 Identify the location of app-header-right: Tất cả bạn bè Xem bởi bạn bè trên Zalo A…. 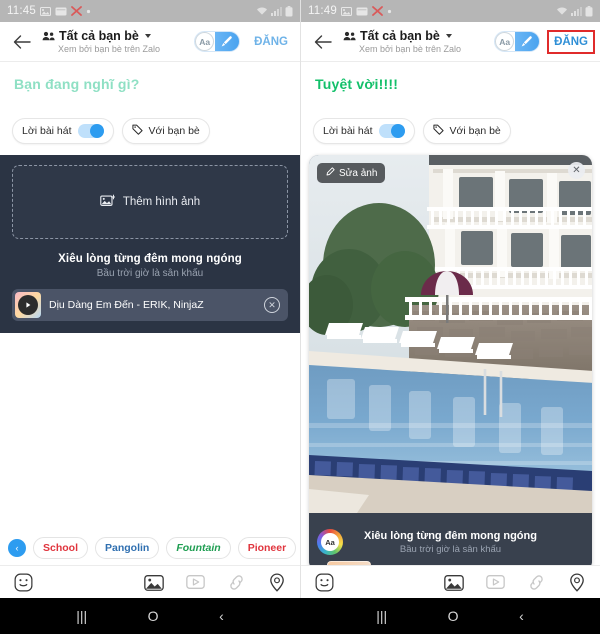
(450, 42).